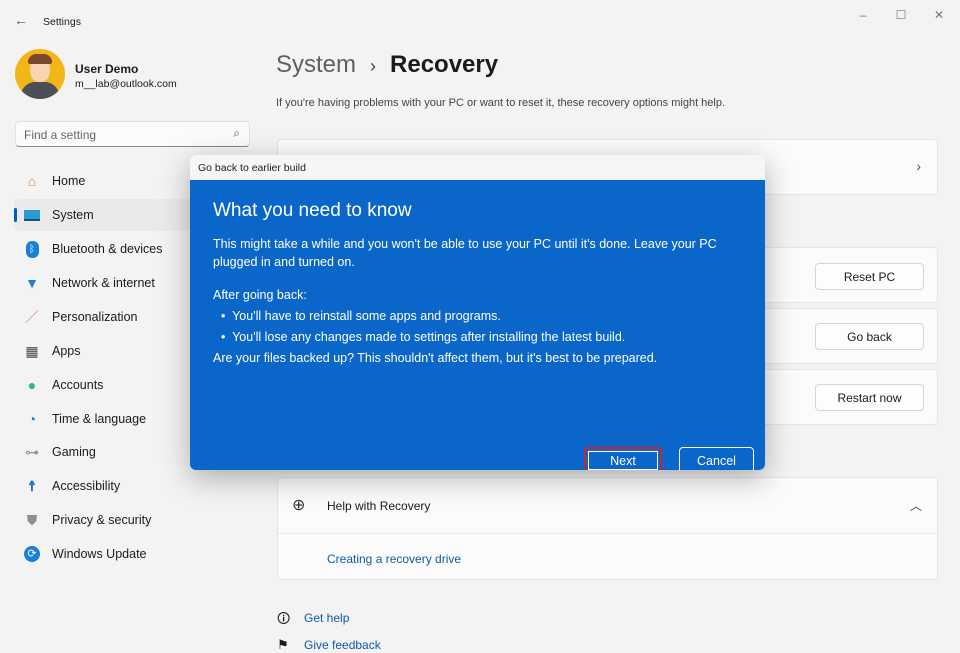 This screenshot has height=653, width=960. I want to click on chevron-up-icon: ︿, so click(916, 505).